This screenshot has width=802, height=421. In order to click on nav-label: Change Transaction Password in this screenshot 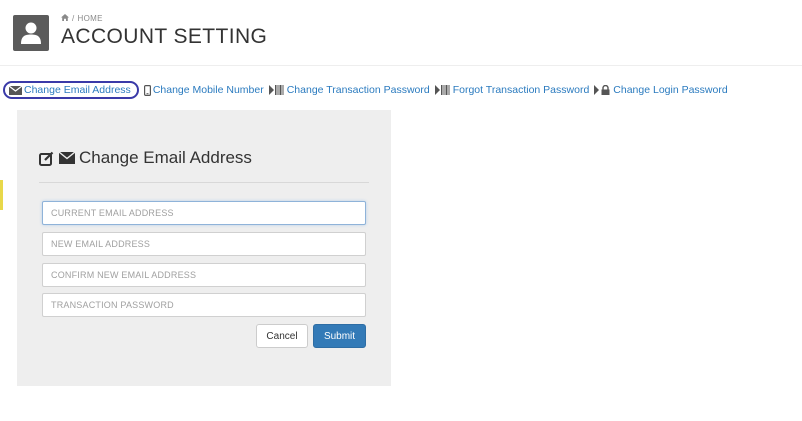, I will do `click(358, 90)`.